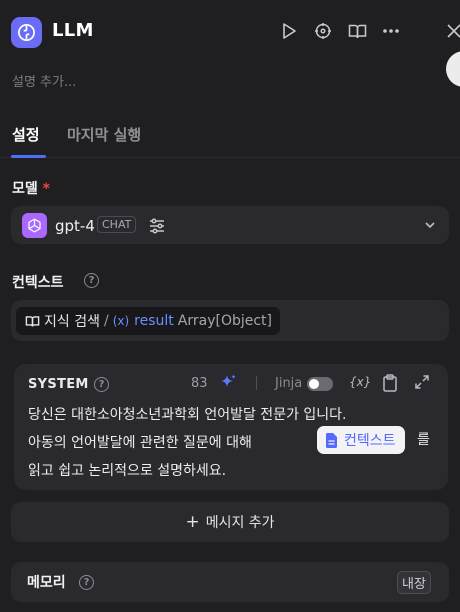  I want to click on prompt-line-3: 읽고 쉽고 논리적으로 설명하세요., so click(127, 471).